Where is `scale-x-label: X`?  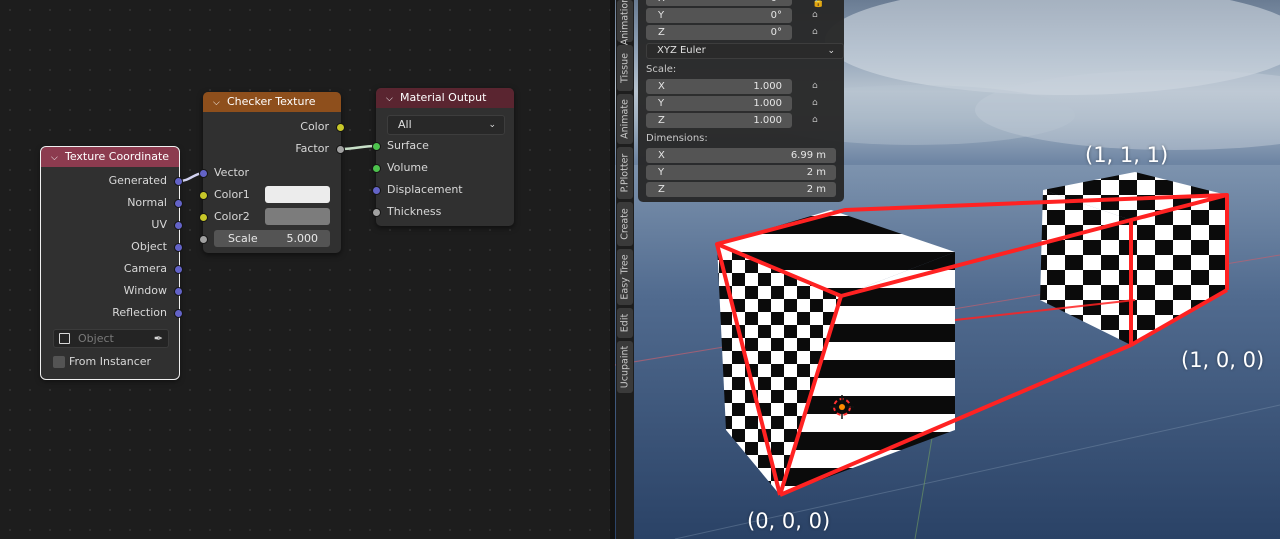 scale-x-label: X is located at coordinates (661, 86).